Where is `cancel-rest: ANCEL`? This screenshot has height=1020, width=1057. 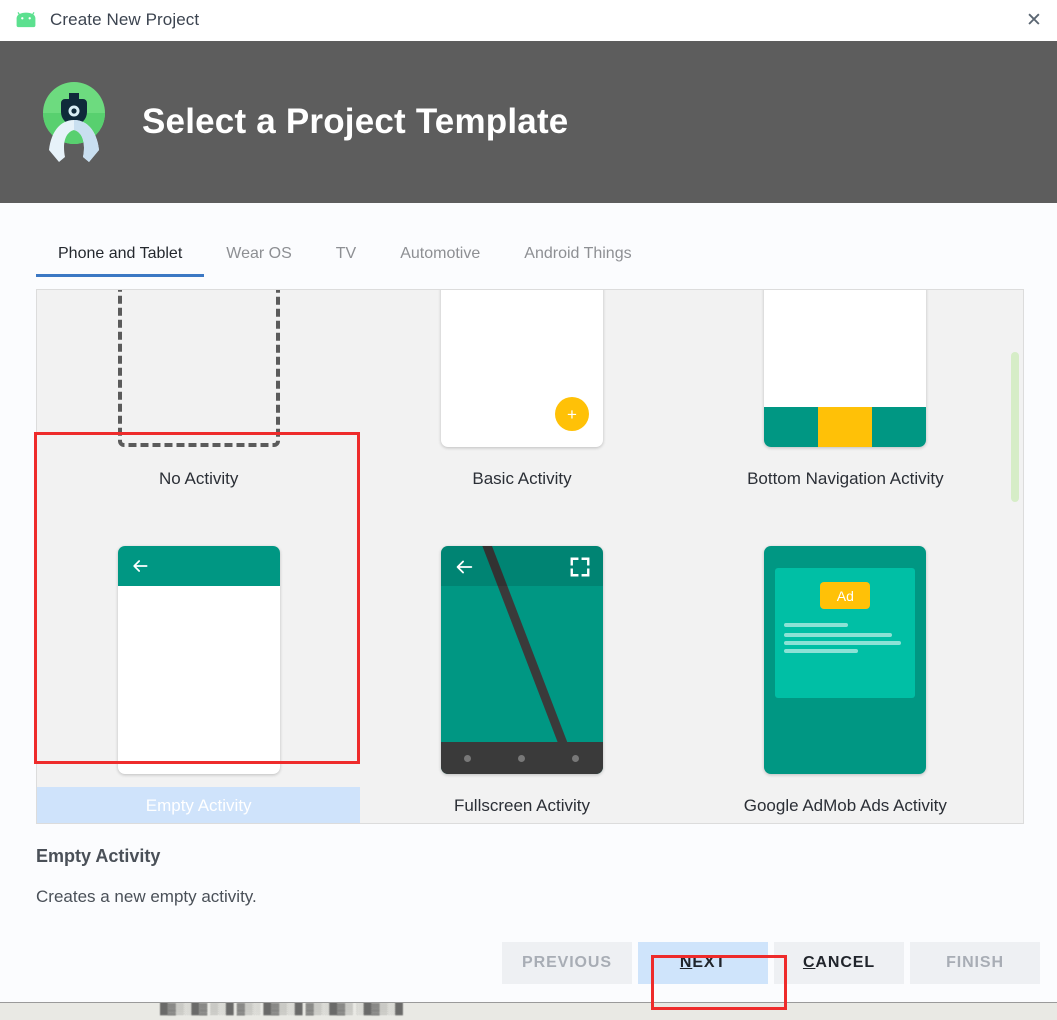
cancel-rest: ANCEL is located at coordinates (845, 962).